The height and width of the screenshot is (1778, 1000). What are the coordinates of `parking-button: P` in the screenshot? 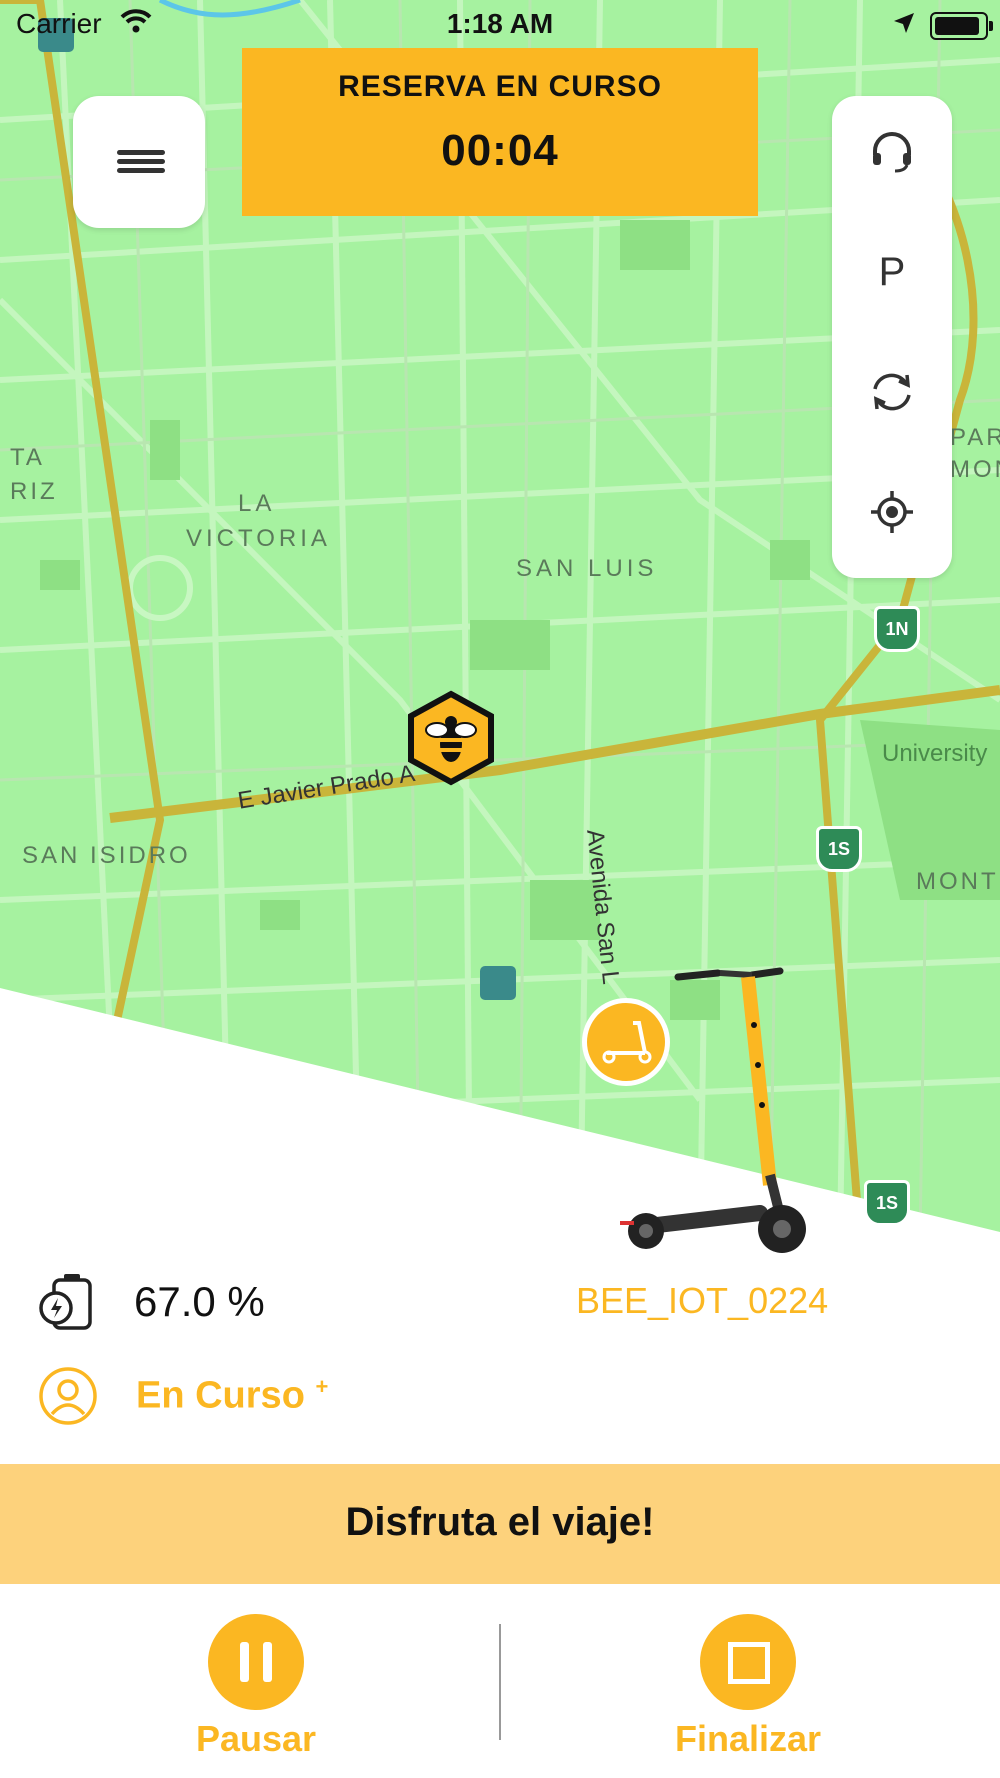 It's located at (892, 272).